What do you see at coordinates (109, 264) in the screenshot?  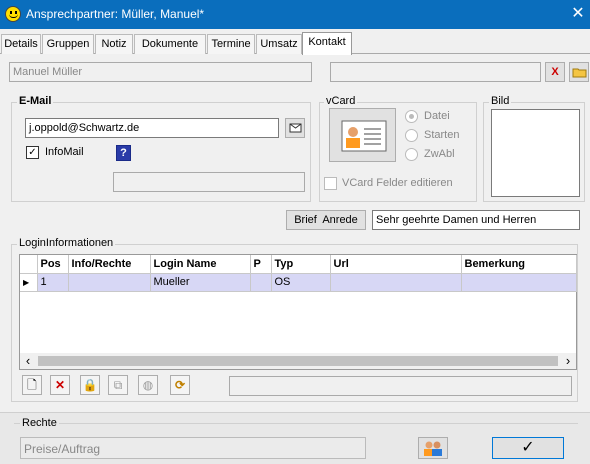 I see `col-info-rechte: Info/Rechte` at bounding box center [109, 264].